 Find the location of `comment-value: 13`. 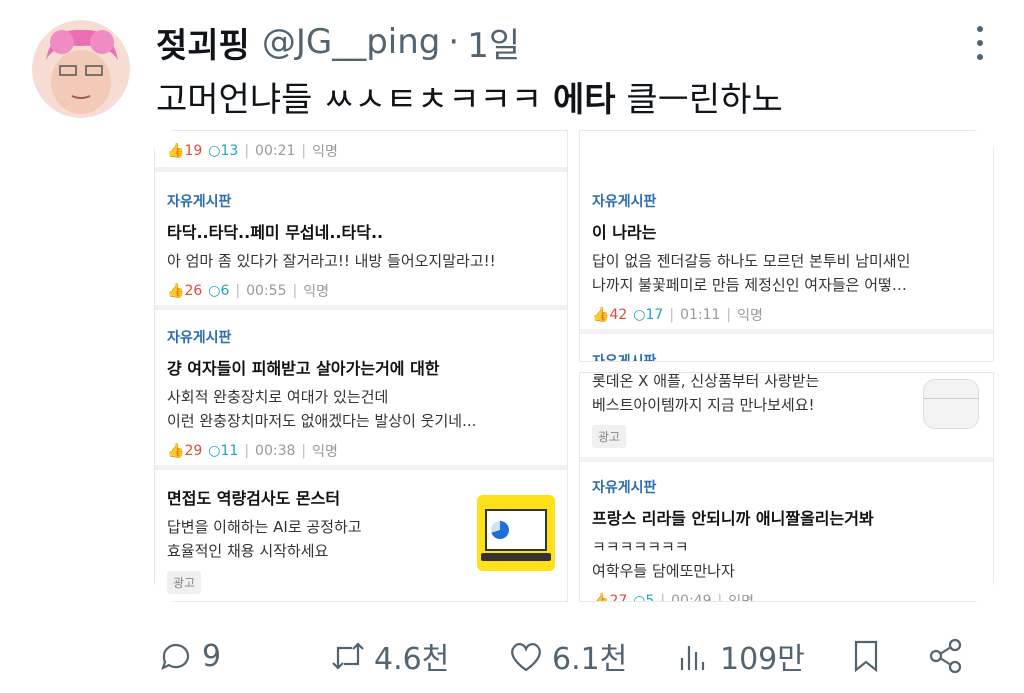

comment-value: 13 is located at coordinates (229, 151).